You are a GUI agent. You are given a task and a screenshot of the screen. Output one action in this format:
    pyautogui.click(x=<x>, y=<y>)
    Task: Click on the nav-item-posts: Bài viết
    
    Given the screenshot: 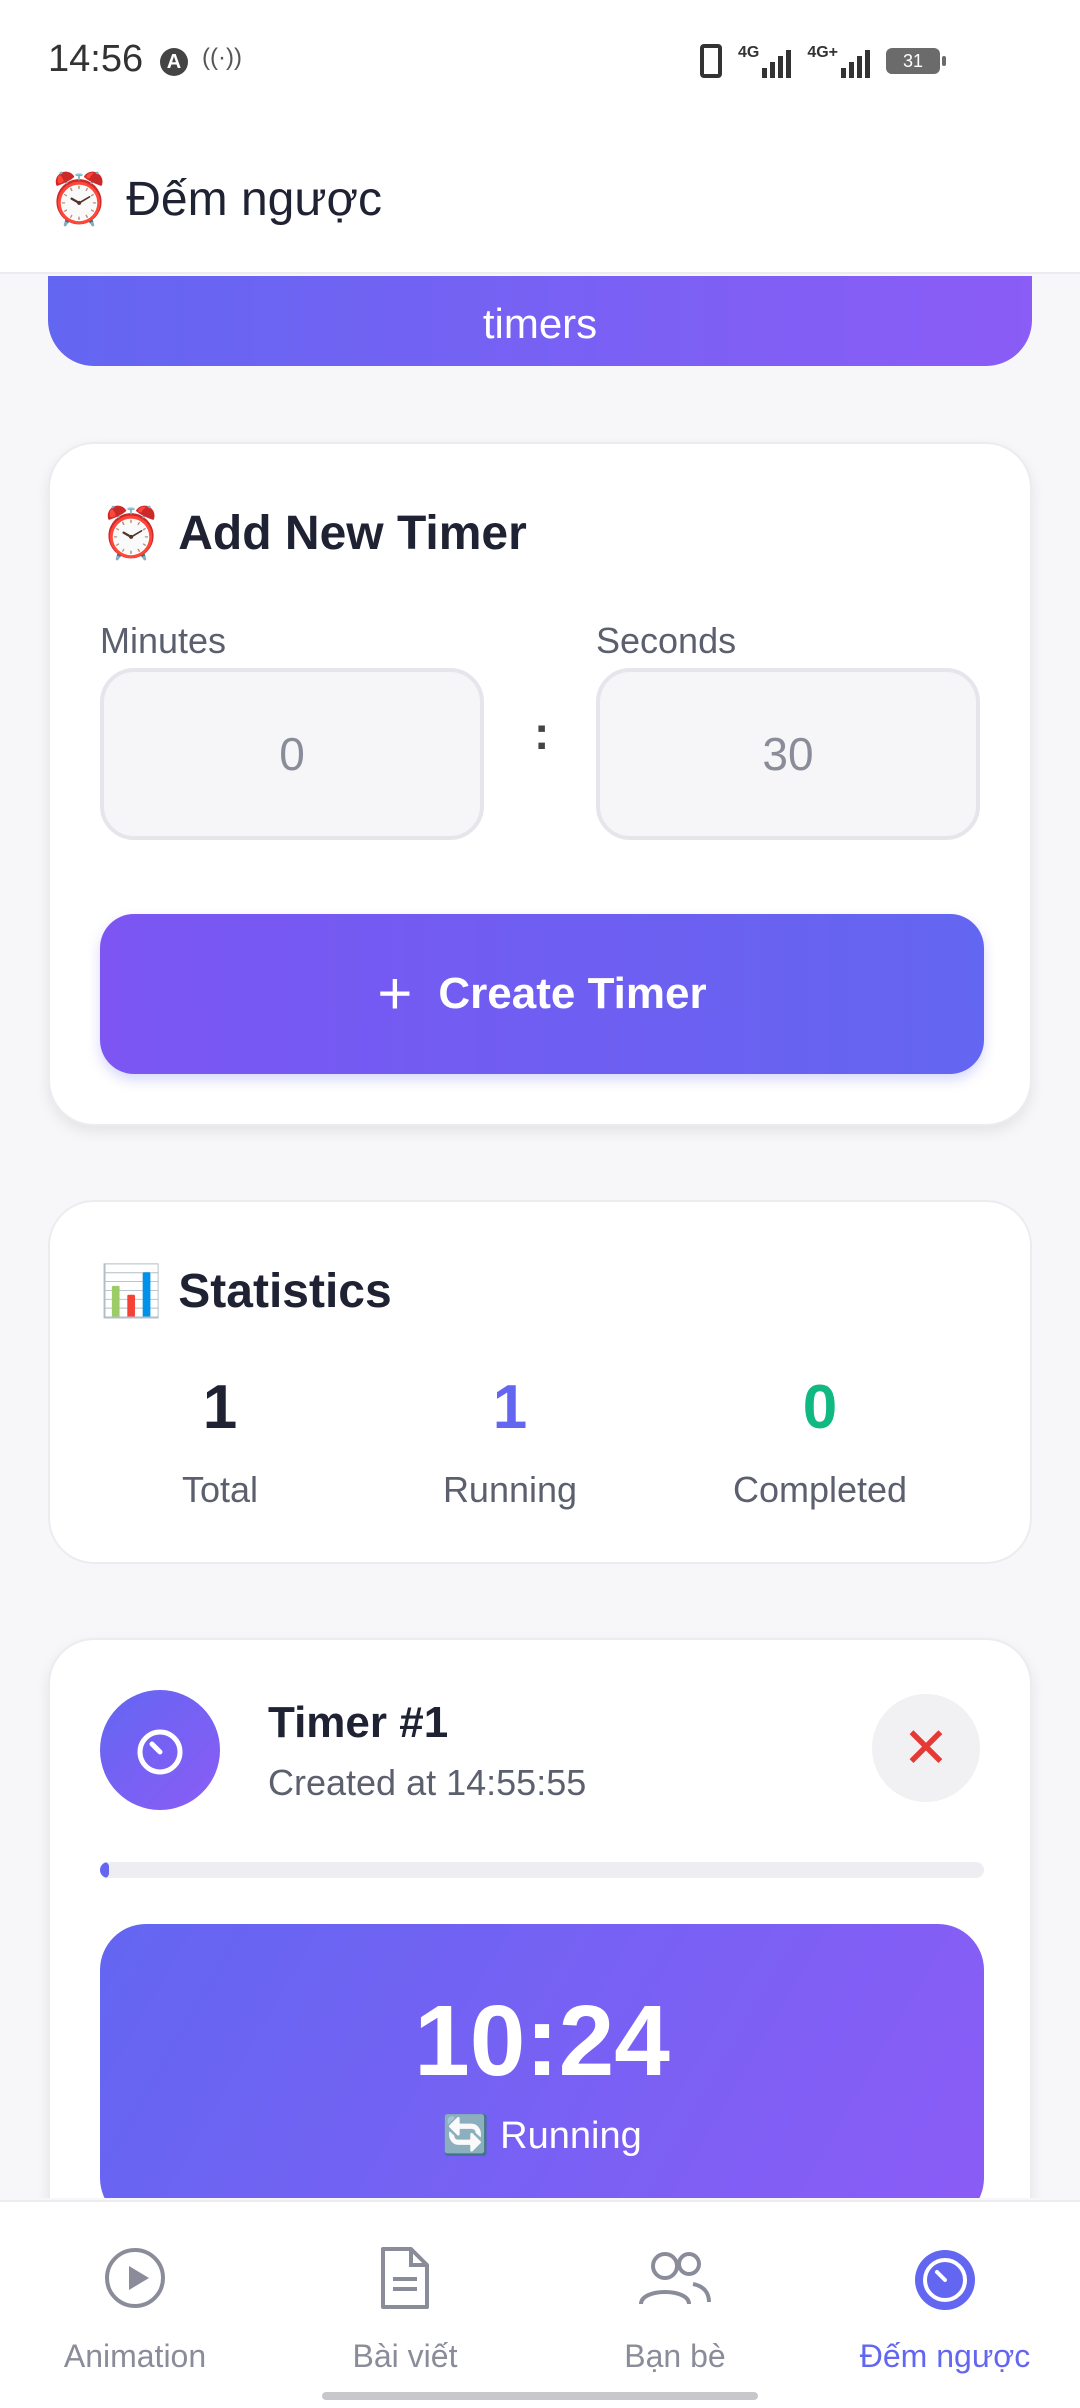 What is the action you would take?
    pyautogui.click(x=405, y=2306)
    